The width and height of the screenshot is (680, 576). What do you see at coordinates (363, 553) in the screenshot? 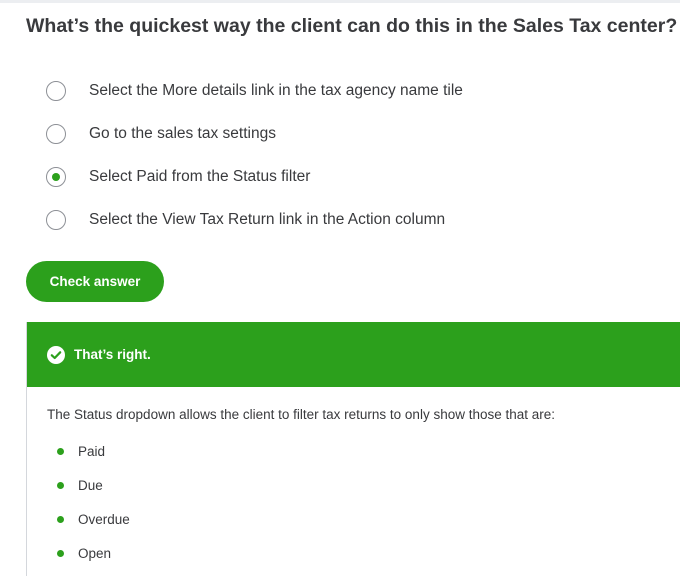
I see `list-item: Open` at bounding box center [363, 553].